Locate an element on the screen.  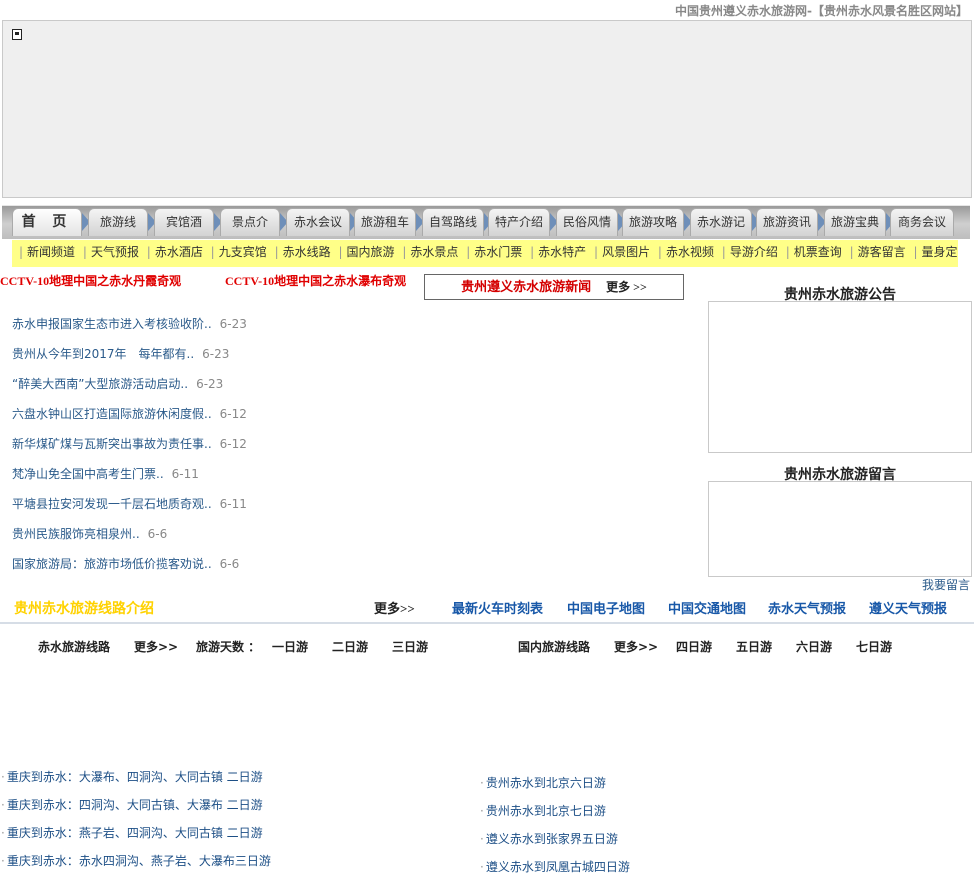
route-link: 贵州赤水到北京七日游 is located at coordinates (546, 811).